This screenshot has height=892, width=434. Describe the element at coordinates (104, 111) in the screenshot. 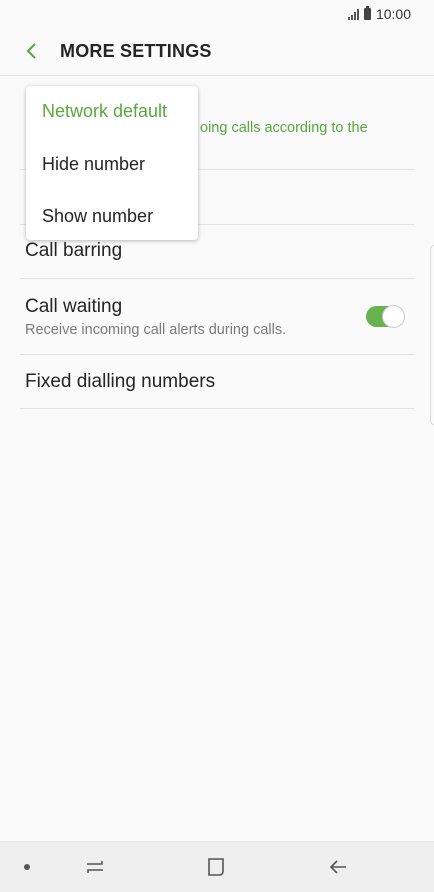

I see `dropdown-option-network-default: Network default` at that location.